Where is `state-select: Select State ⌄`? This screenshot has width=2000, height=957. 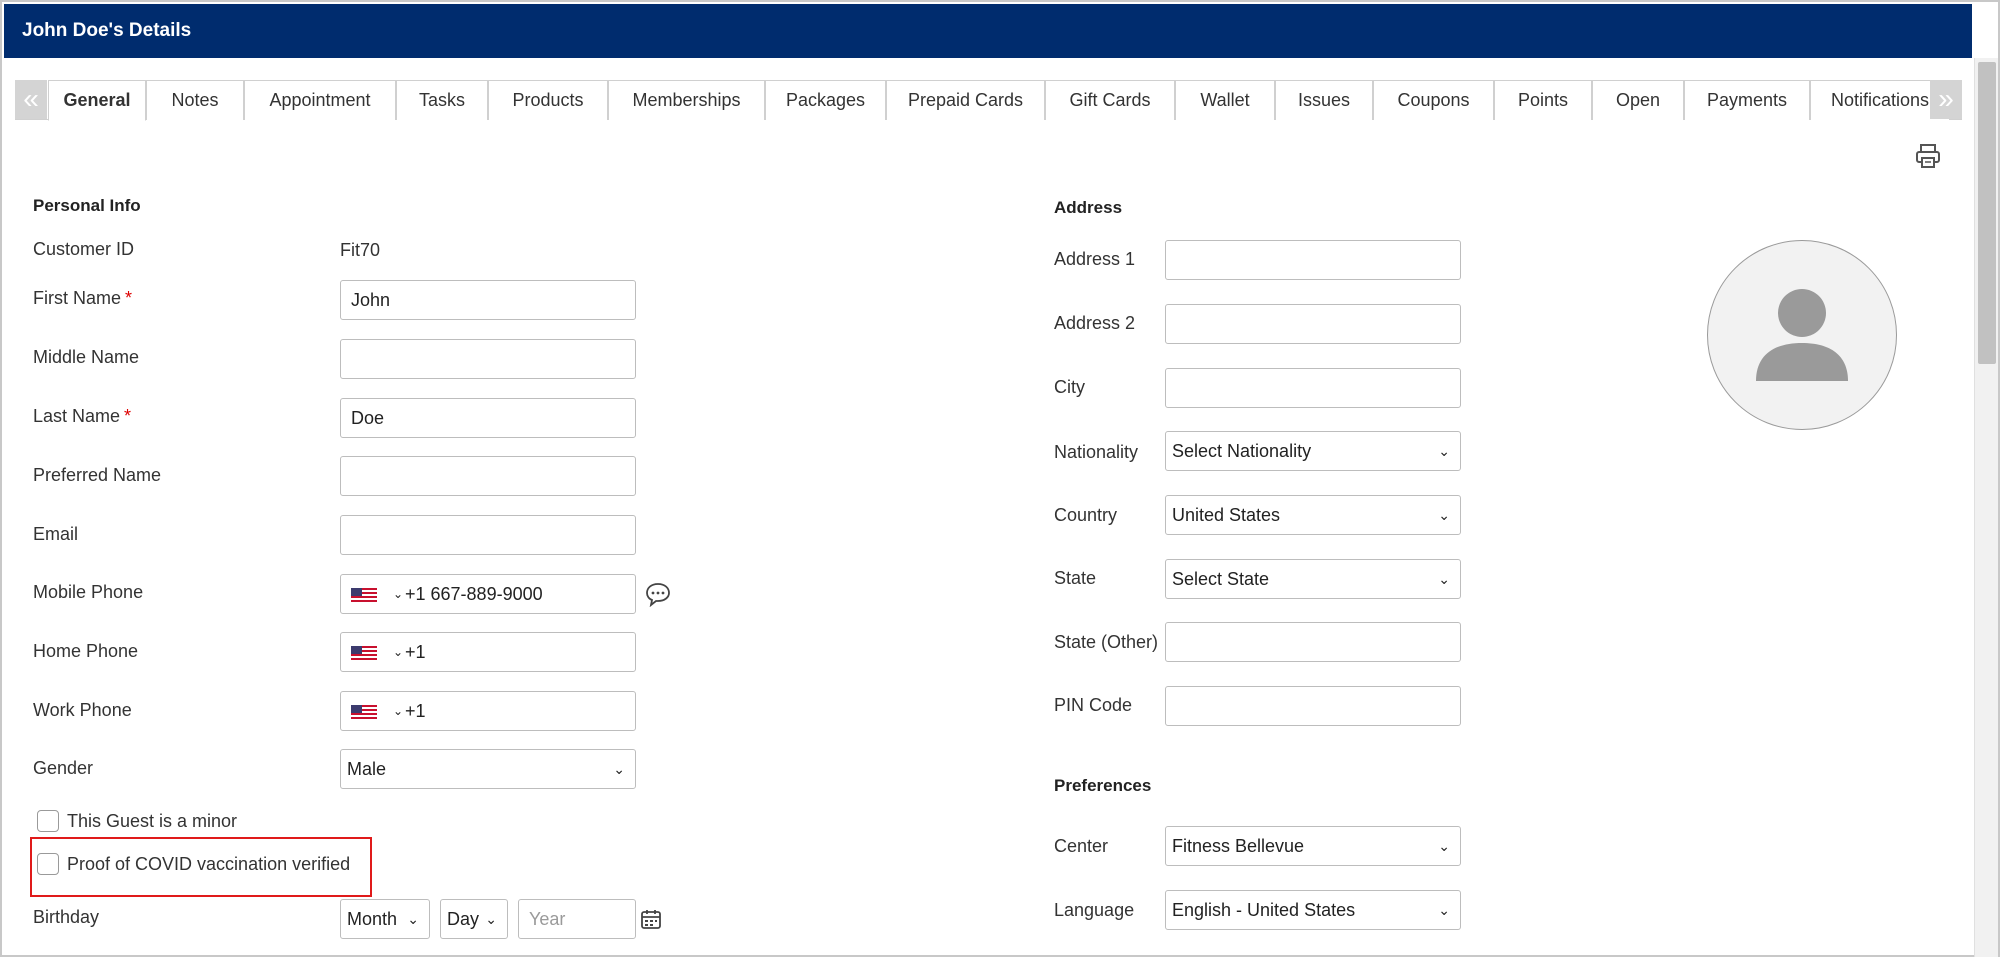
state-select: Select State ⌄ is located at coordinates (1313, 579).